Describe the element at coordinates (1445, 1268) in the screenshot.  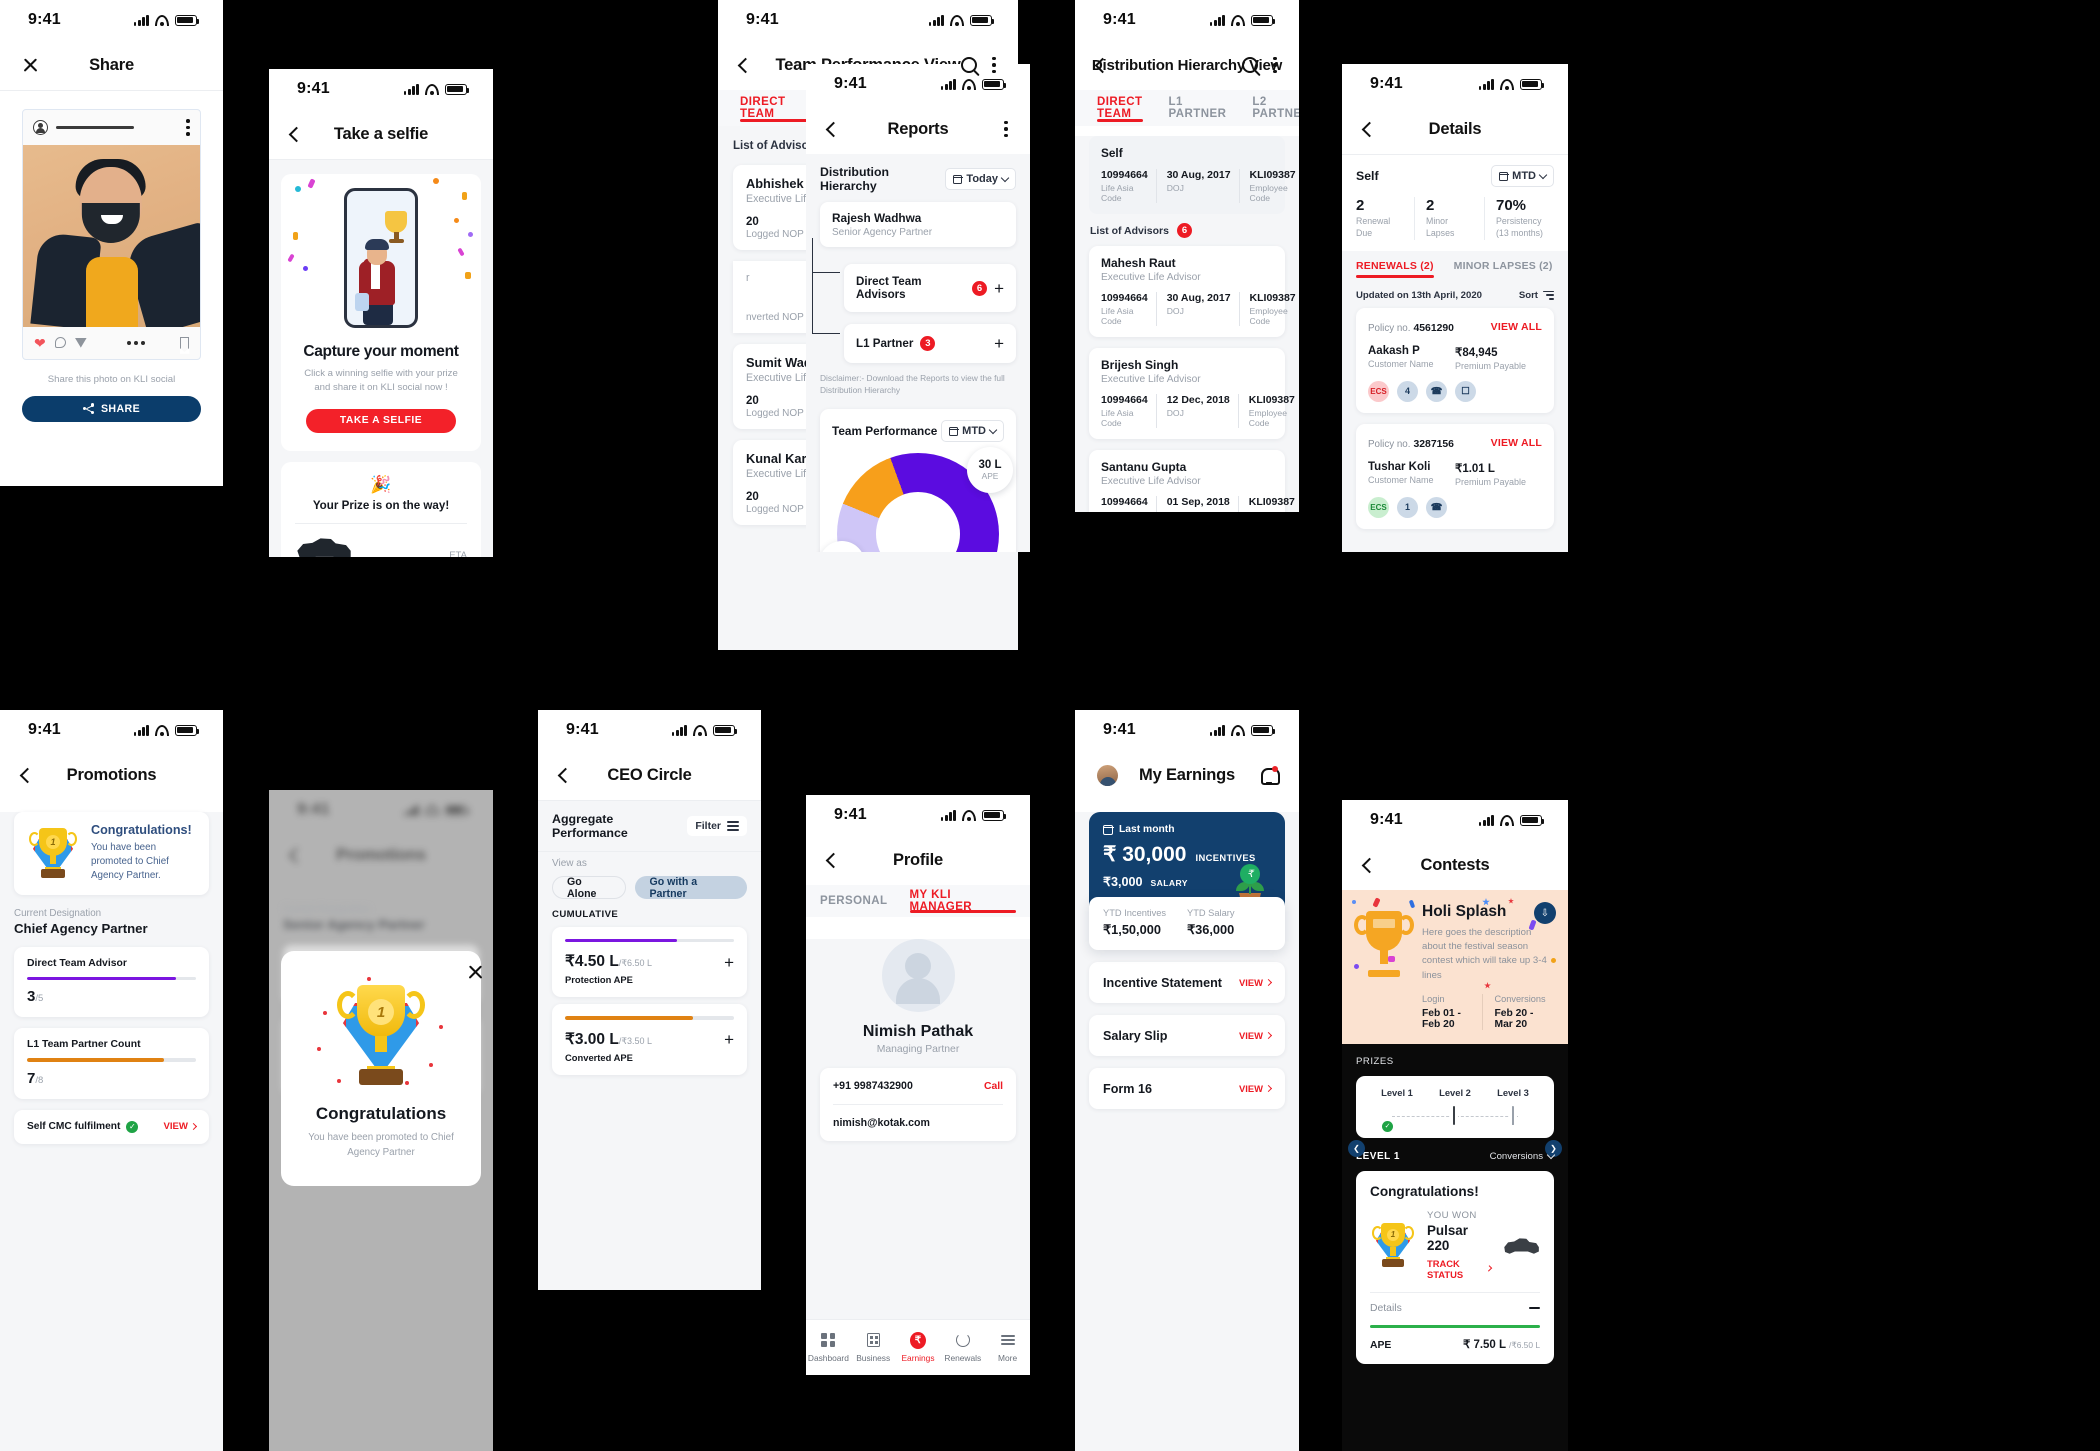
I see `track-status-label: TRACK STATUS` at that location.